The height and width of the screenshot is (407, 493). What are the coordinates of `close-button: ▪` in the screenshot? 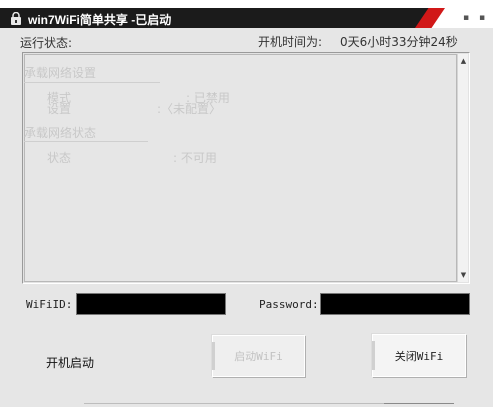 It's located at (482, 18).